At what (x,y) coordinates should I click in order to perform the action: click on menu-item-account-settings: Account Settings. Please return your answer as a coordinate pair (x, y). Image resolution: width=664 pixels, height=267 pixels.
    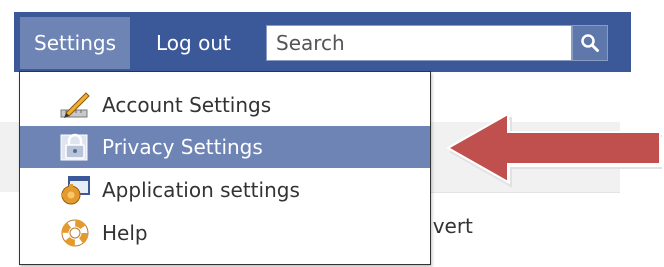
    Looking at the image, I should click on (225, 105).